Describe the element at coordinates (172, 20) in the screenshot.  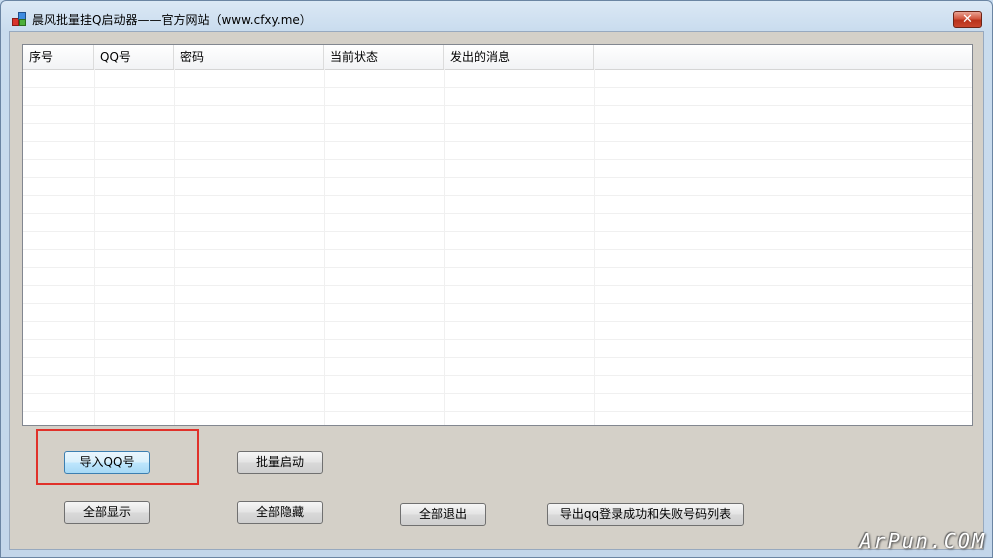
I see `window-title: 晨风批量挂Q启动器——官方网站（www.cfxy.me）` at that location.